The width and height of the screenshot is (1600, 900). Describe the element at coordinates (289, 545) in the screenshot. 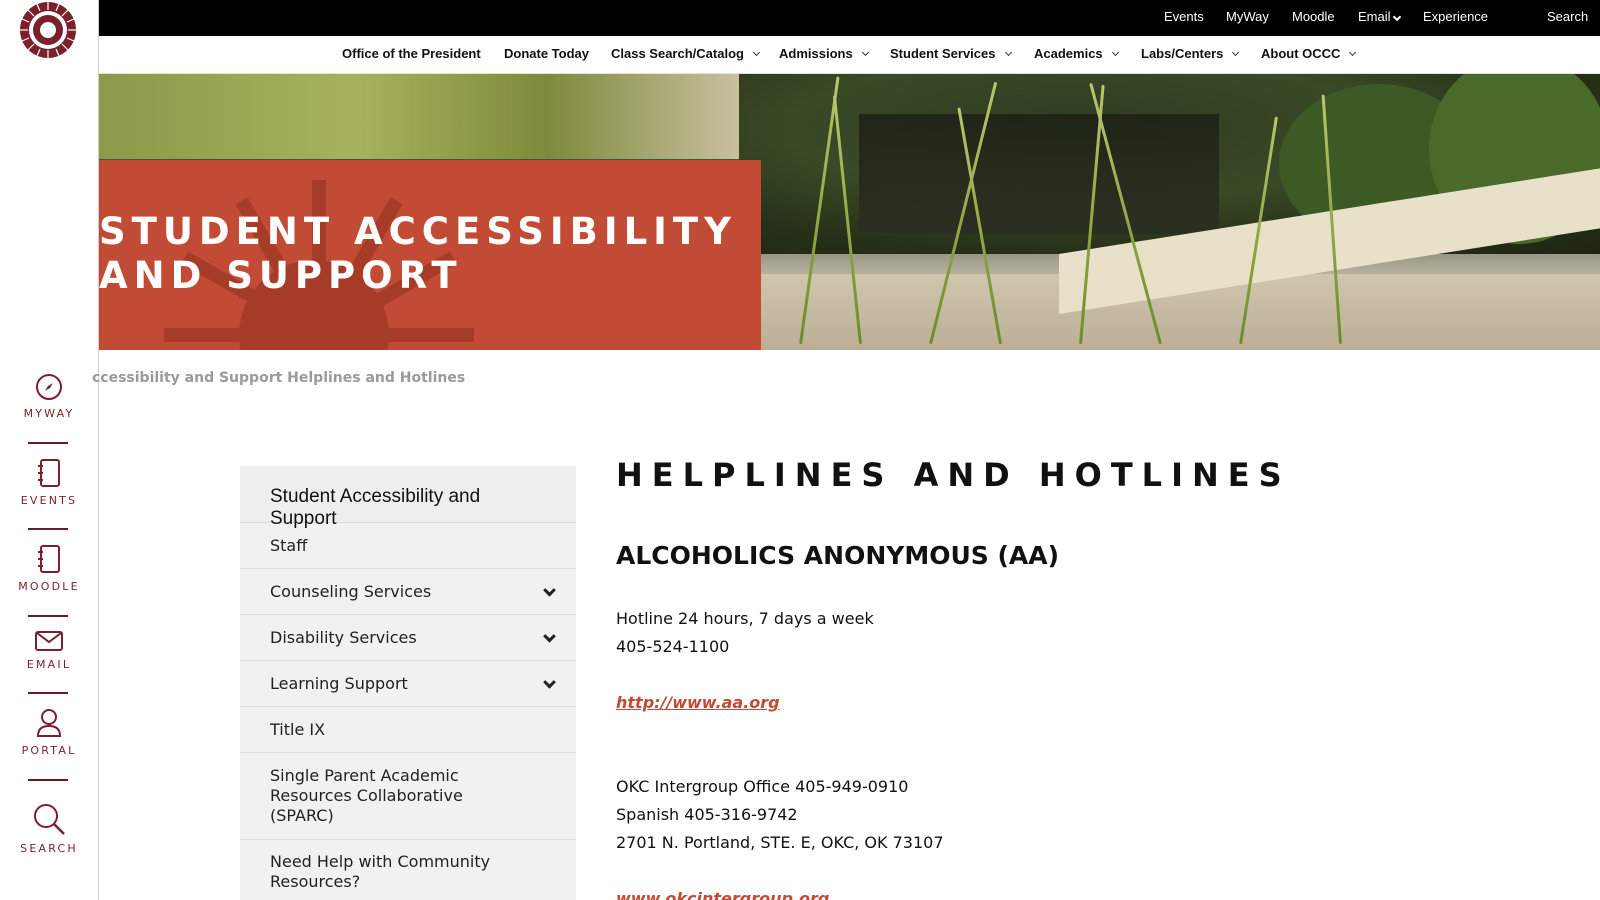

I see `side-menu-item-label: Staff` at that location.